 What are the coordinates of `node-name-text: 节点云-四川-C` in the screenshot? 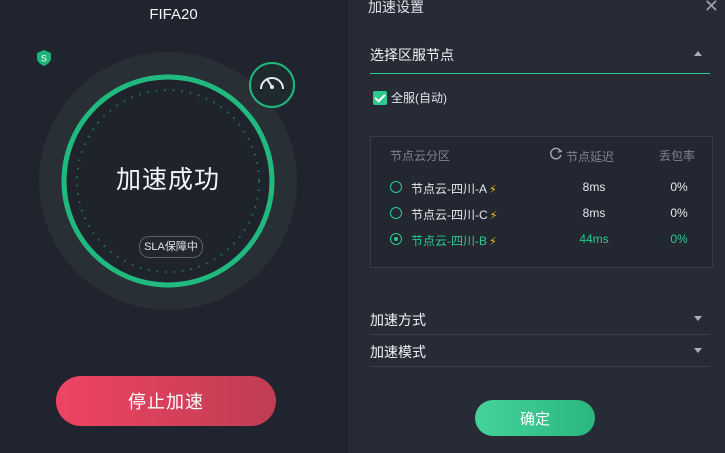 It's located at (449, 215).